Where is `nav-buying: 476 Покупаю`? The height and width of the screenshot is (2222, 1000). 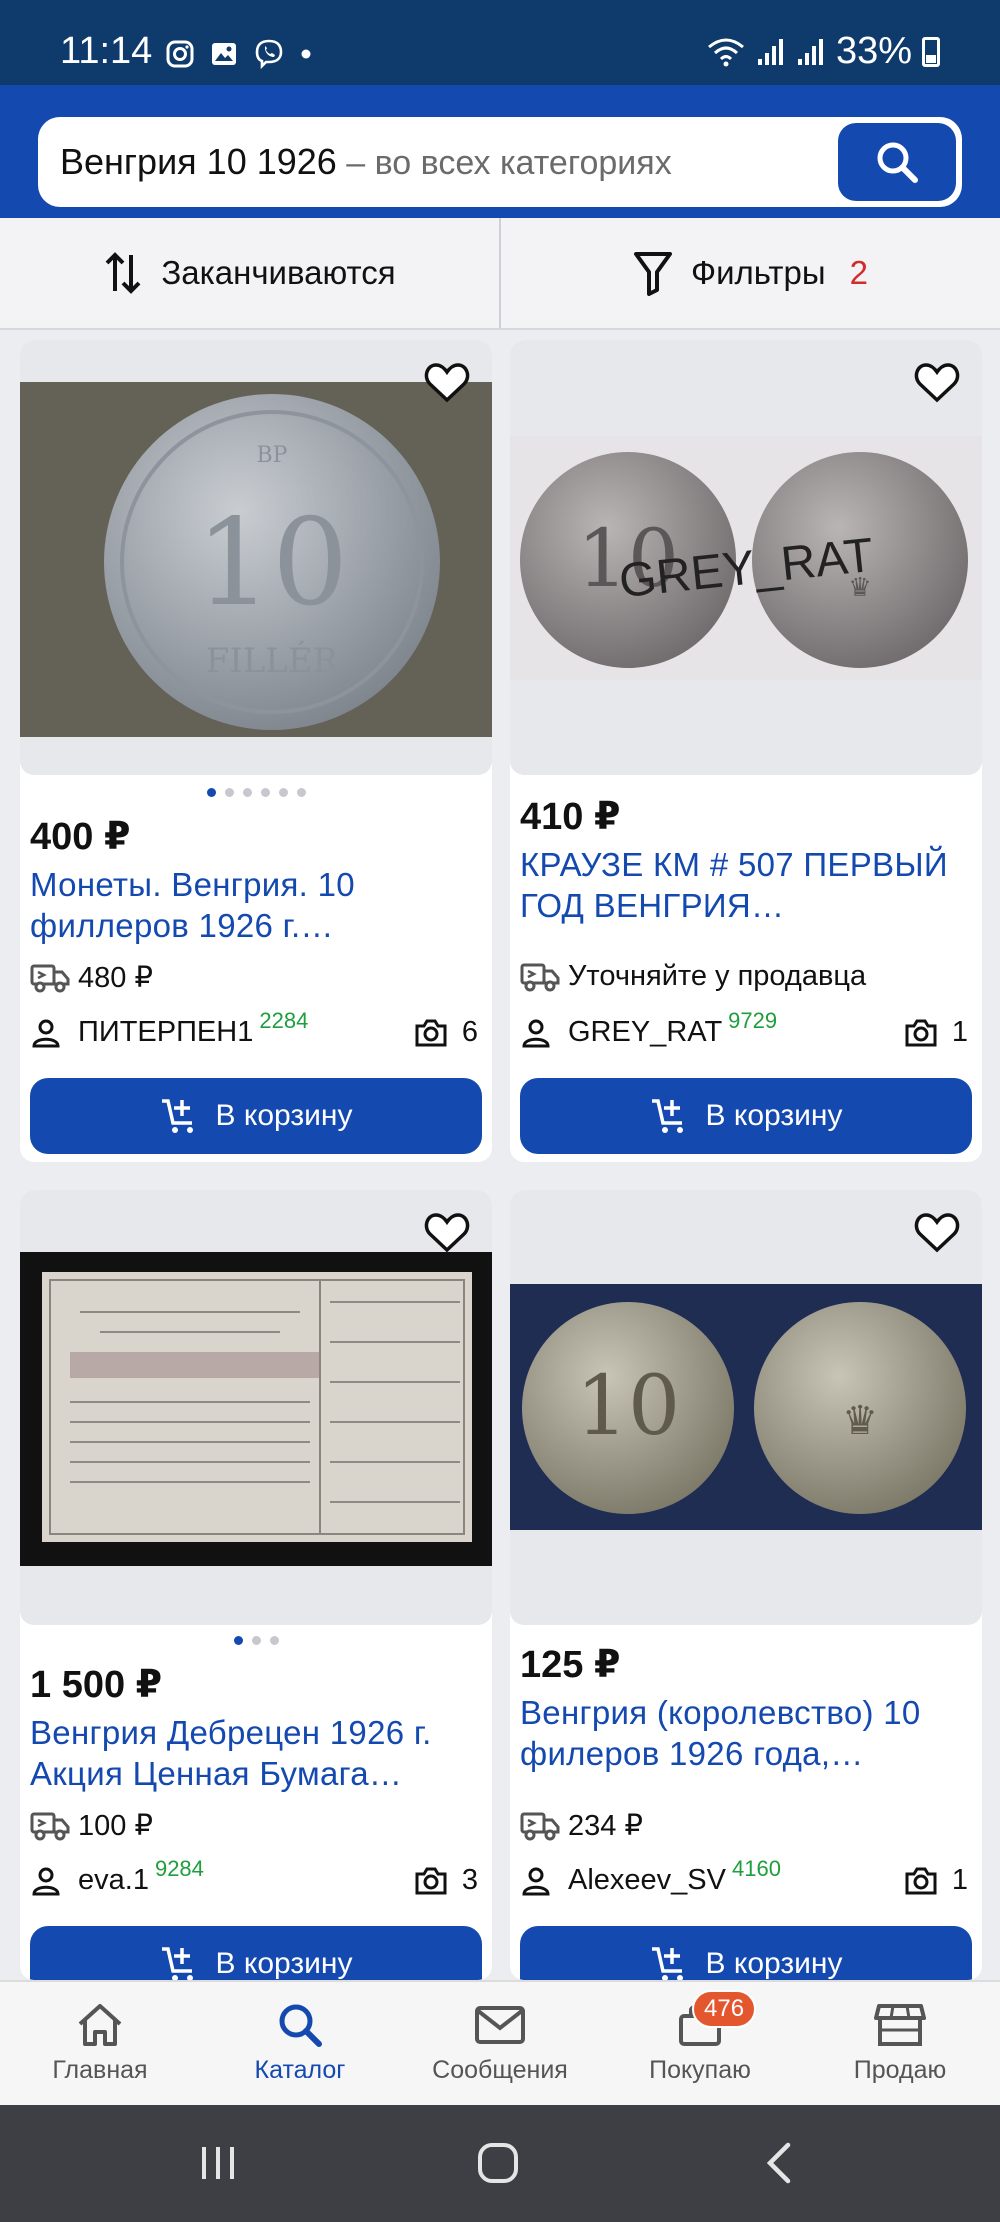
nav-buying: 476 Покупаю is located at coordinates (700, 2043).